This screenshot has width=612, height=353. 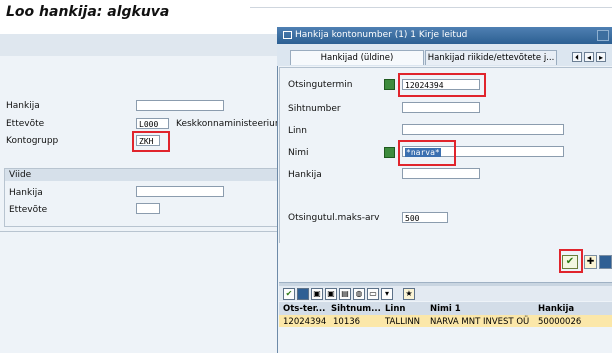 I want to click on dialog-titlebar: Hankija kontonumber (1) 1 Kirje leitud, so click(x=444, y=35).